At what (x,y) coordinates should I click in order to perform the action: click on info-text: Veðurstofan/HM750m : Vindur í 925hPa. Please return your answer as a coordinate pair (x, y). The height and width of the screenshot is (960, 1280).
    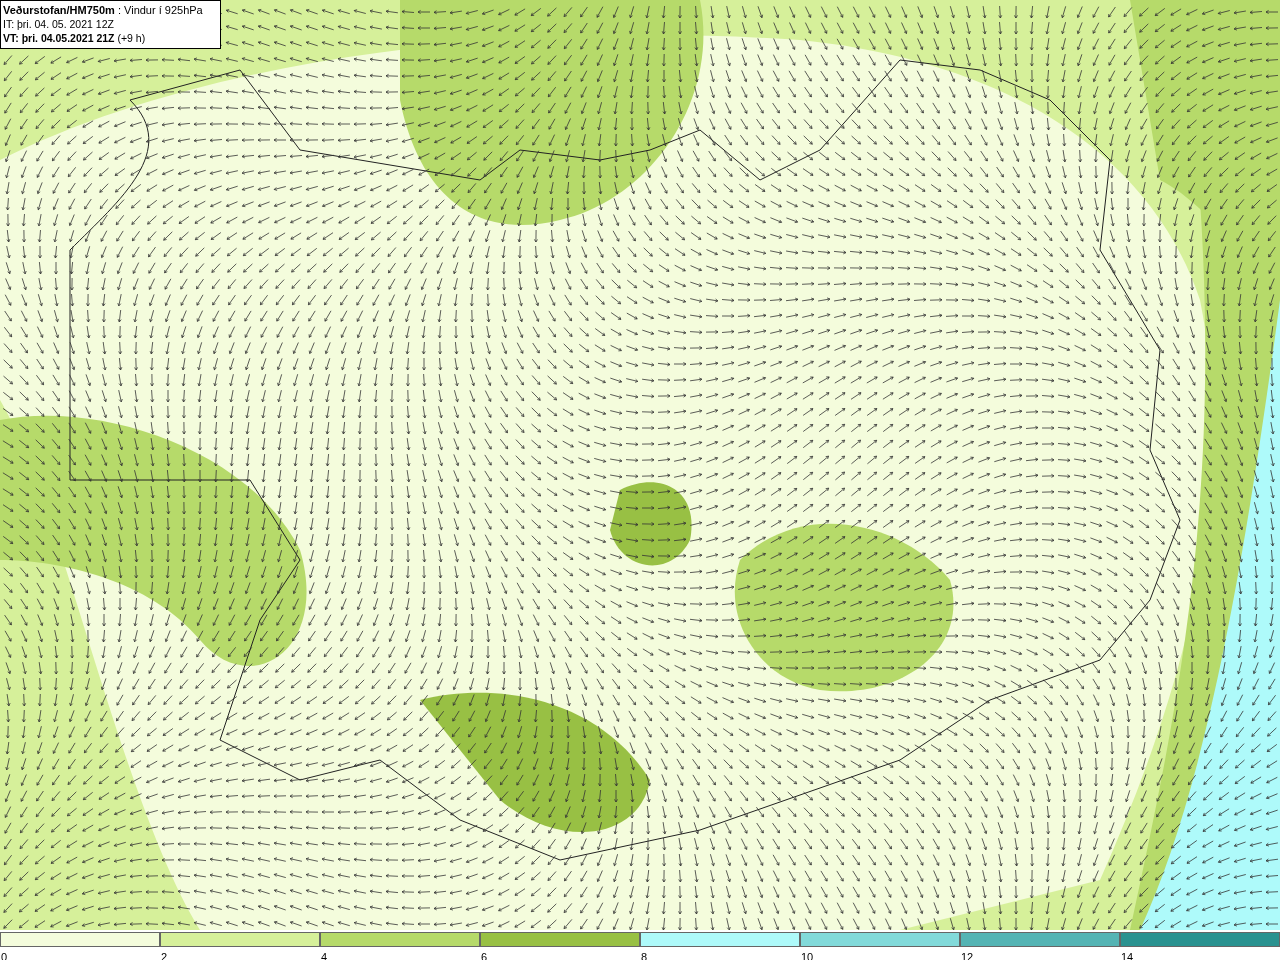
    Looking at the image, I should click on (103, 10).